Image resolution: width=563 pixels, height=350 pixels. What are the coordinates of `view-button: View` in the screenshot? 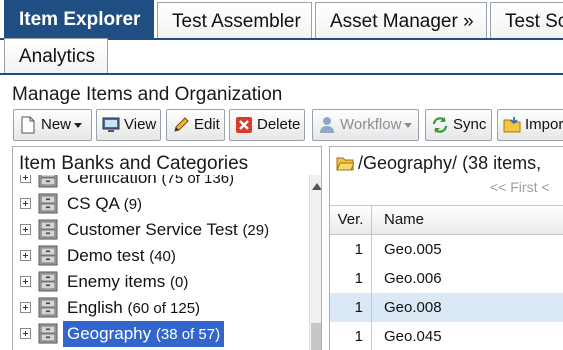 It's located at (128, 125).